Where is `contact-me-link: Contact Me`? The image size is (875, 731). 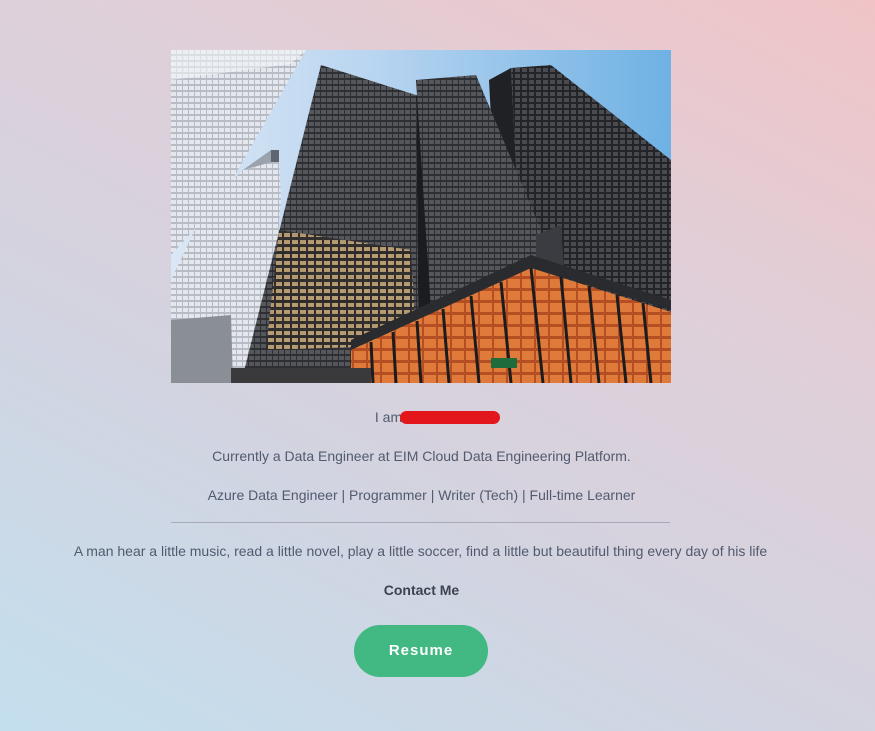
contact-me-link: Contact Me is located at coordinates (429, 590).